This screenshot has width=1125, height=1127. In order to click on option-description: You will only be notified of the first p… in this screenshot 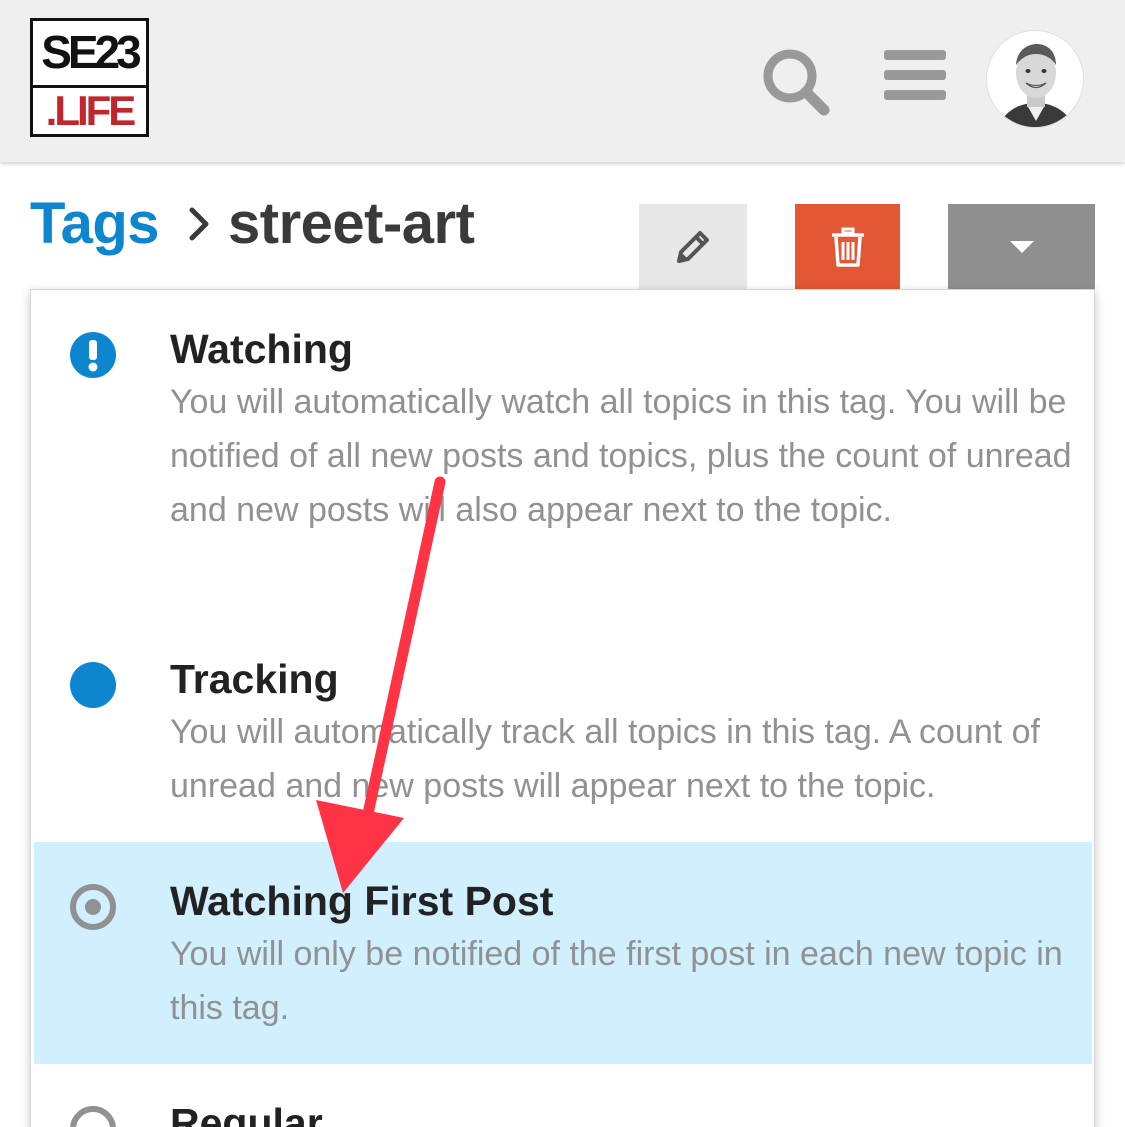, I will do `click(616, 981)`.